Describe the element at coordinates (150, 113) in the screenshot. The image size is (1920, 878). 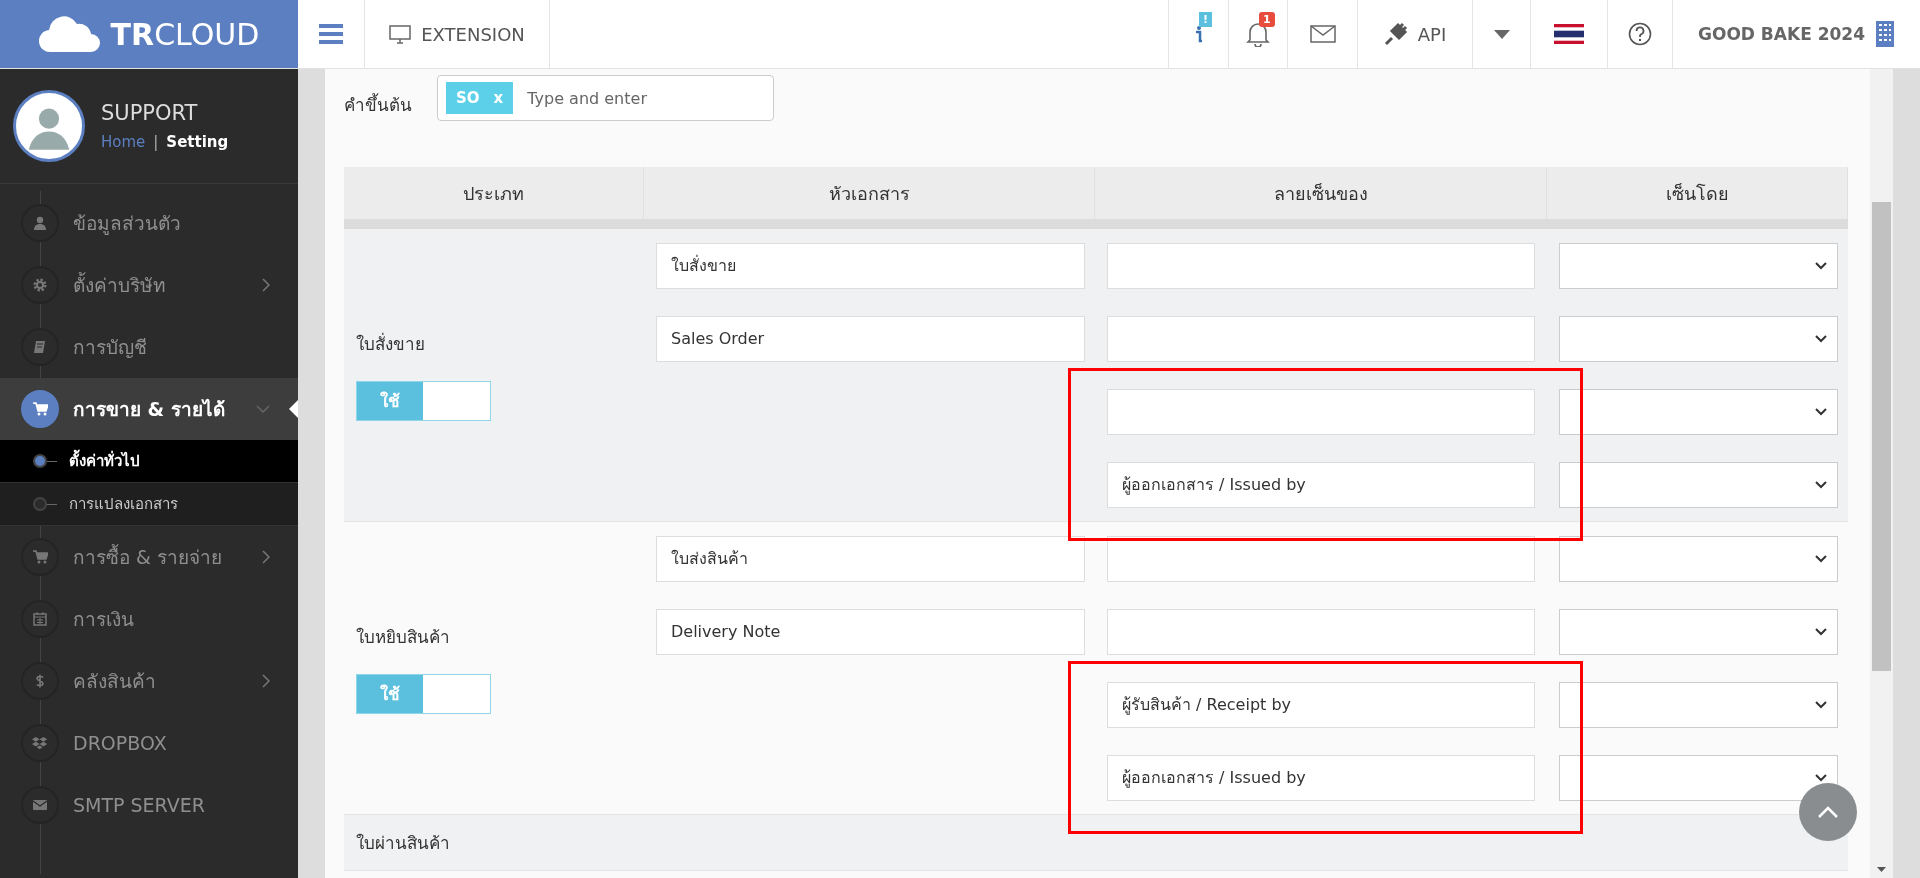
I see `user-name: SUPPORT` at that location.